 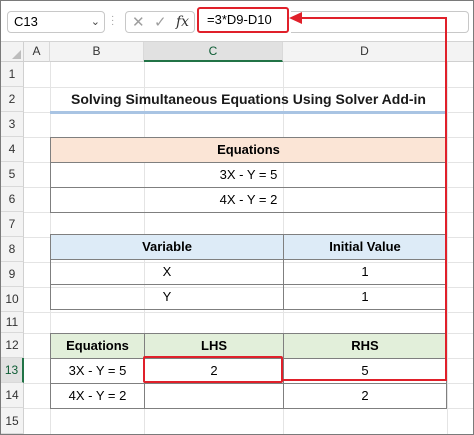 I want to click on row-header-8: 8, so click(x=12, y=249).